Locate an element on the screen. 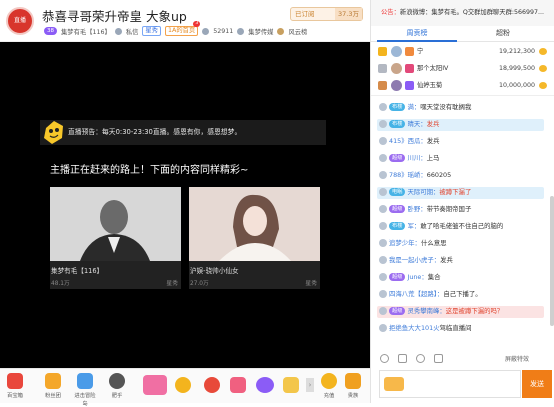 The height and width of the screenshot is (407, 554). chat-message: 超级 灵秀攀南峰：这是被蹲下漏的吗？ is located at coordinates (441, 311).